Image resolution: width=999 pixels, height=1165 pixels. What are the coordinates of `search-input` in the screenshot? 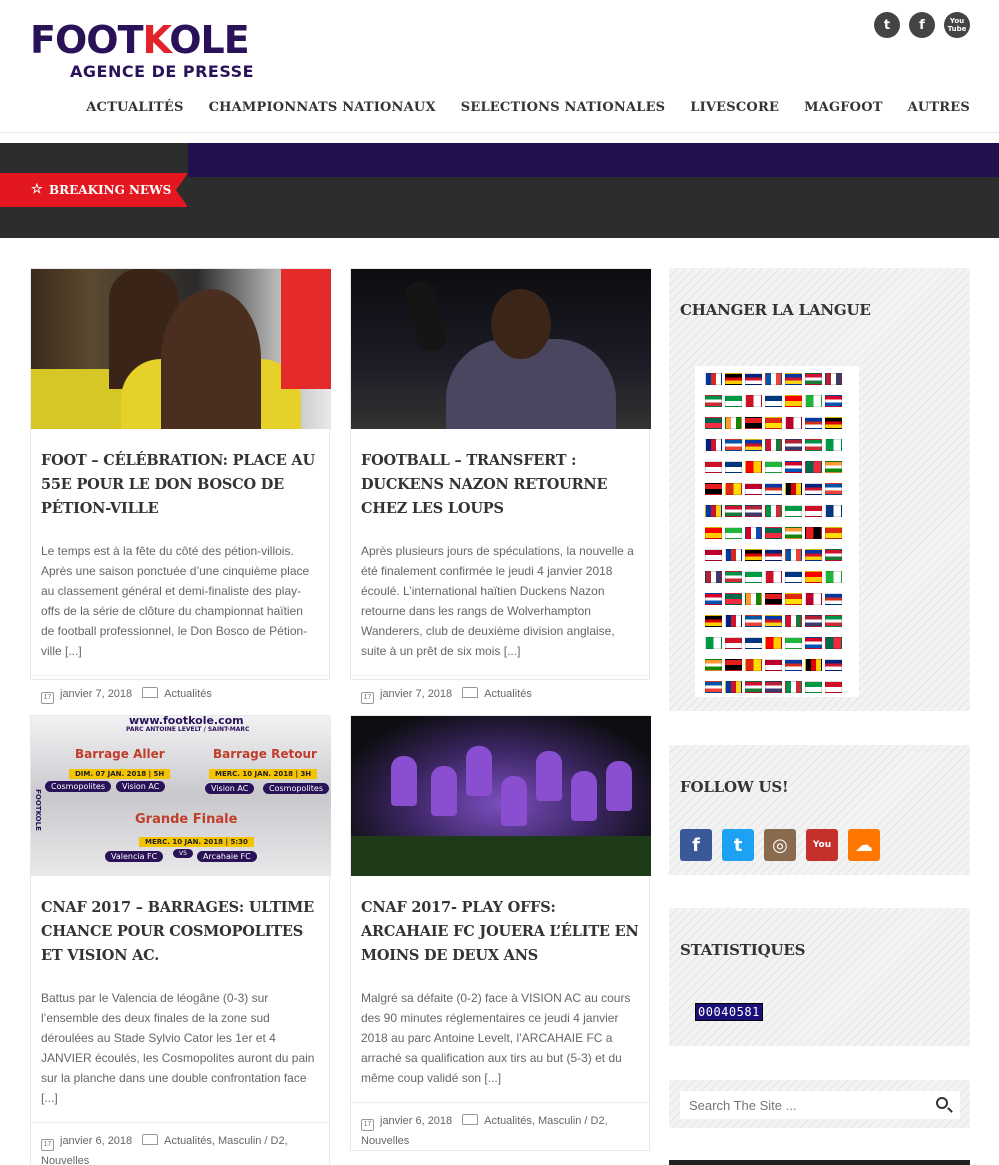 It's located at (804, 1105).